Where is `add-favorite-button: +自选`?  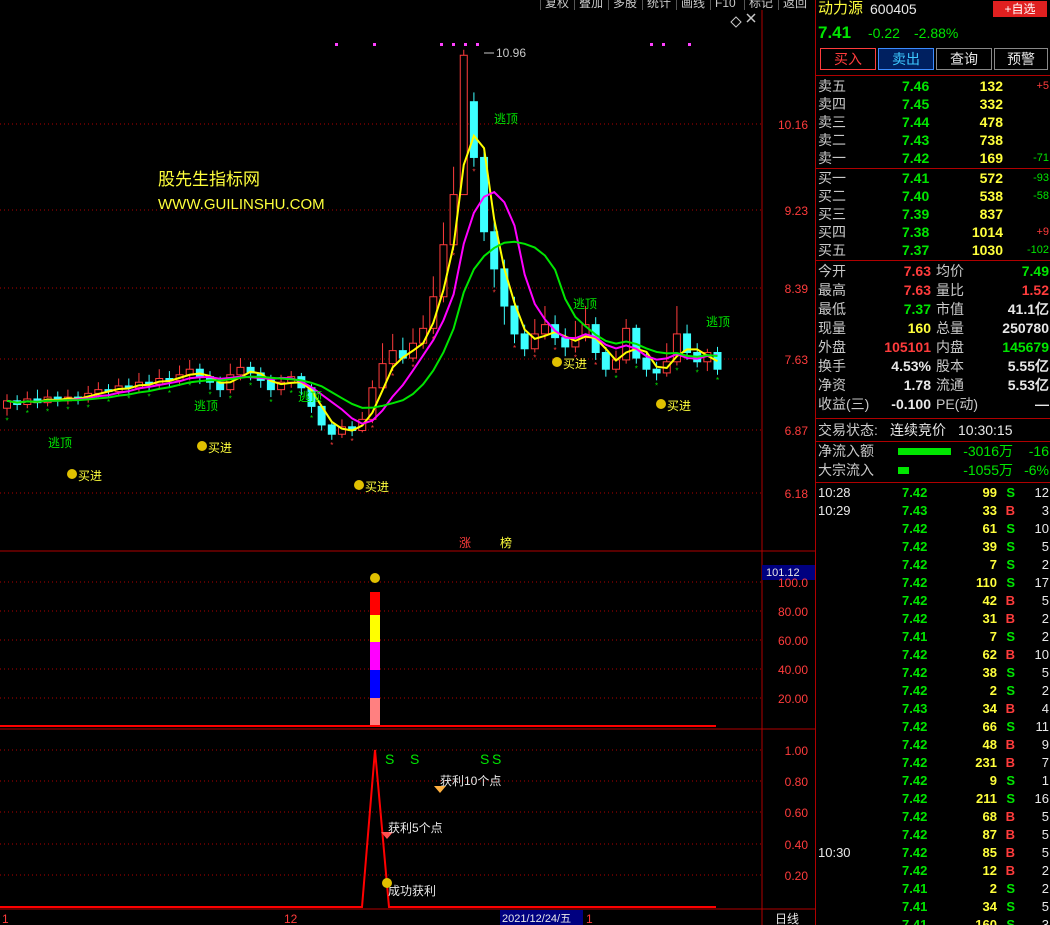
add-favorite-button: +自选 is located at coordinates (1020, 9).